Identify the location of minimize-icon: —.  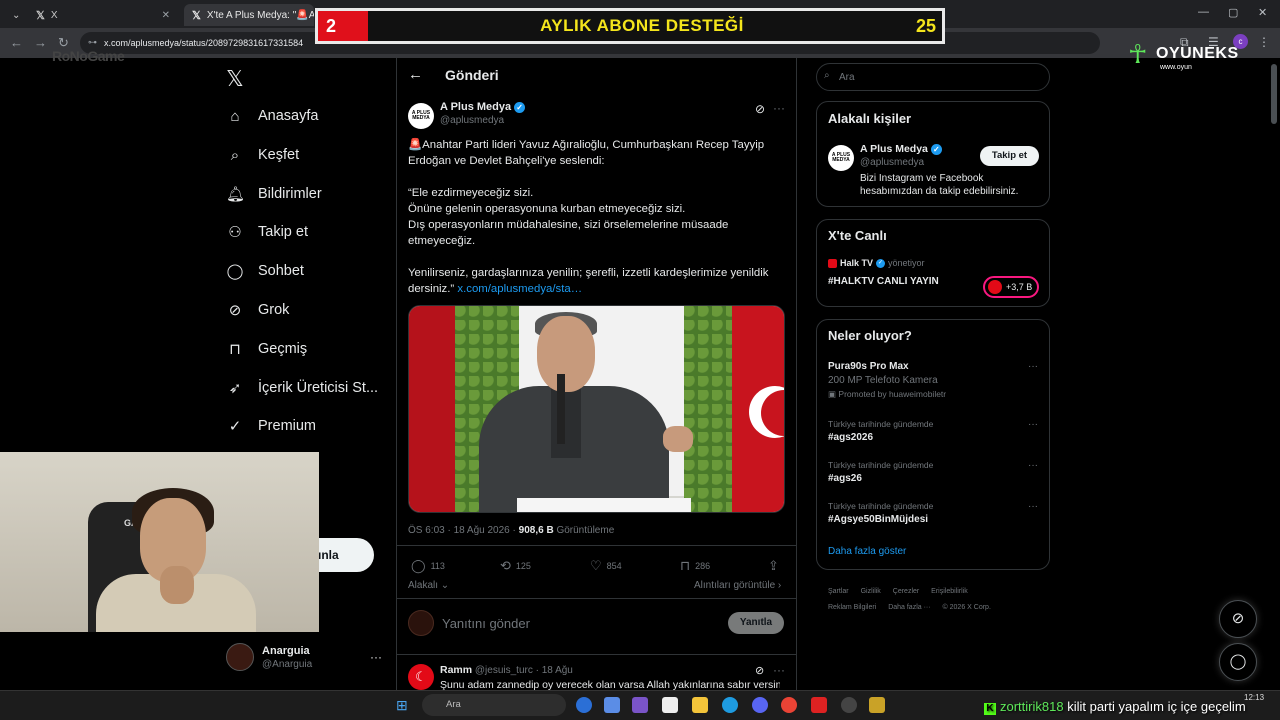
(1203, 12).